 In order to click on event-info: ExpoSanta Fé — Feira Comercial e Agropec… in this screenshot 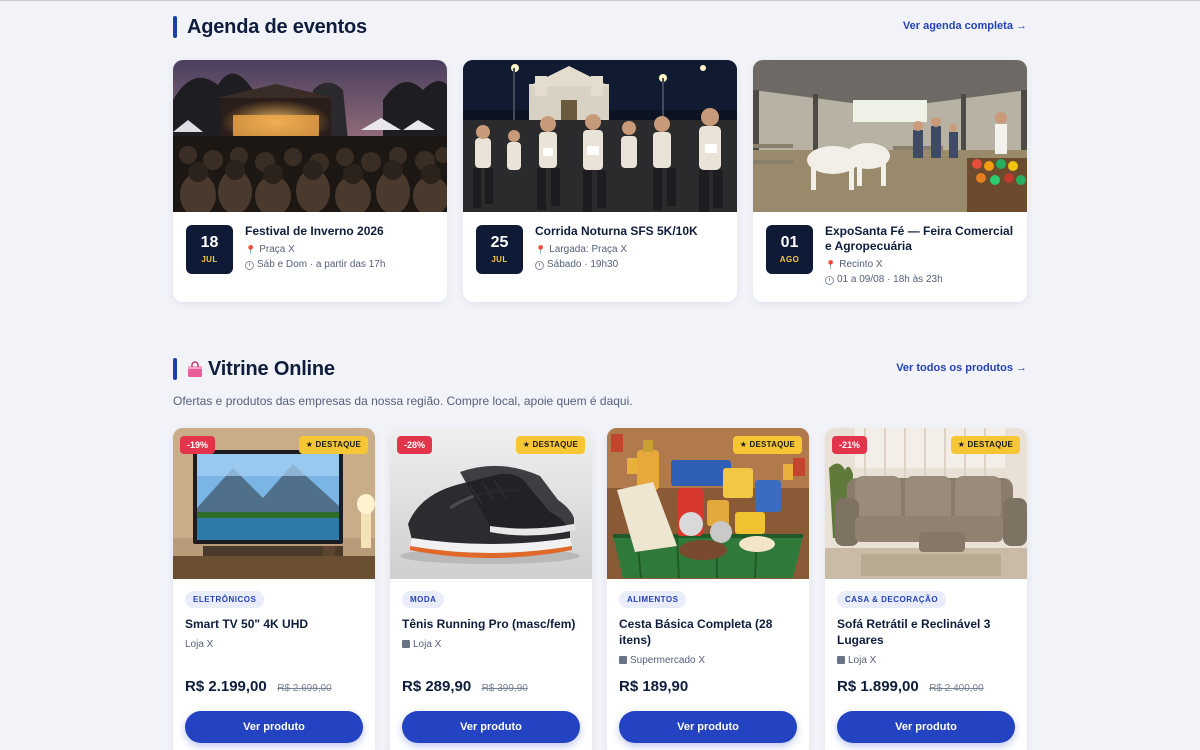, I will do `click(923, 255)`.